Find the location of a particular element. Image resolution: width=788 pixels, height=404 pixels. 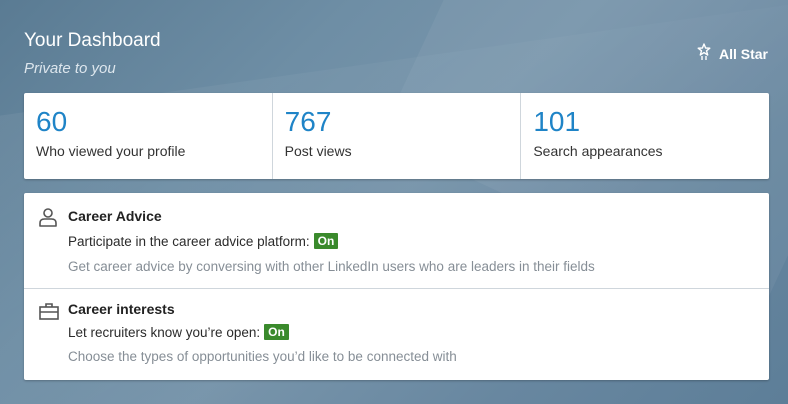

stat-label: Search appearances is located at coordinates (598, 151).